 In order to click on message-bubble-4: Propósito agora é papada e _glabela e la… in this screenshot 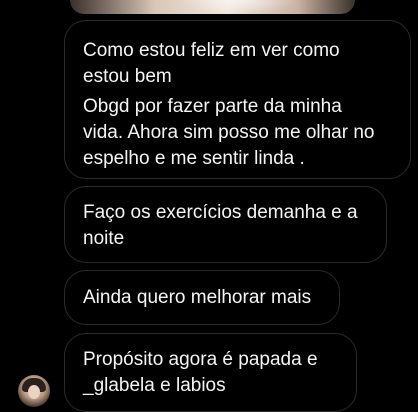, I will do `click(210, 372)`.